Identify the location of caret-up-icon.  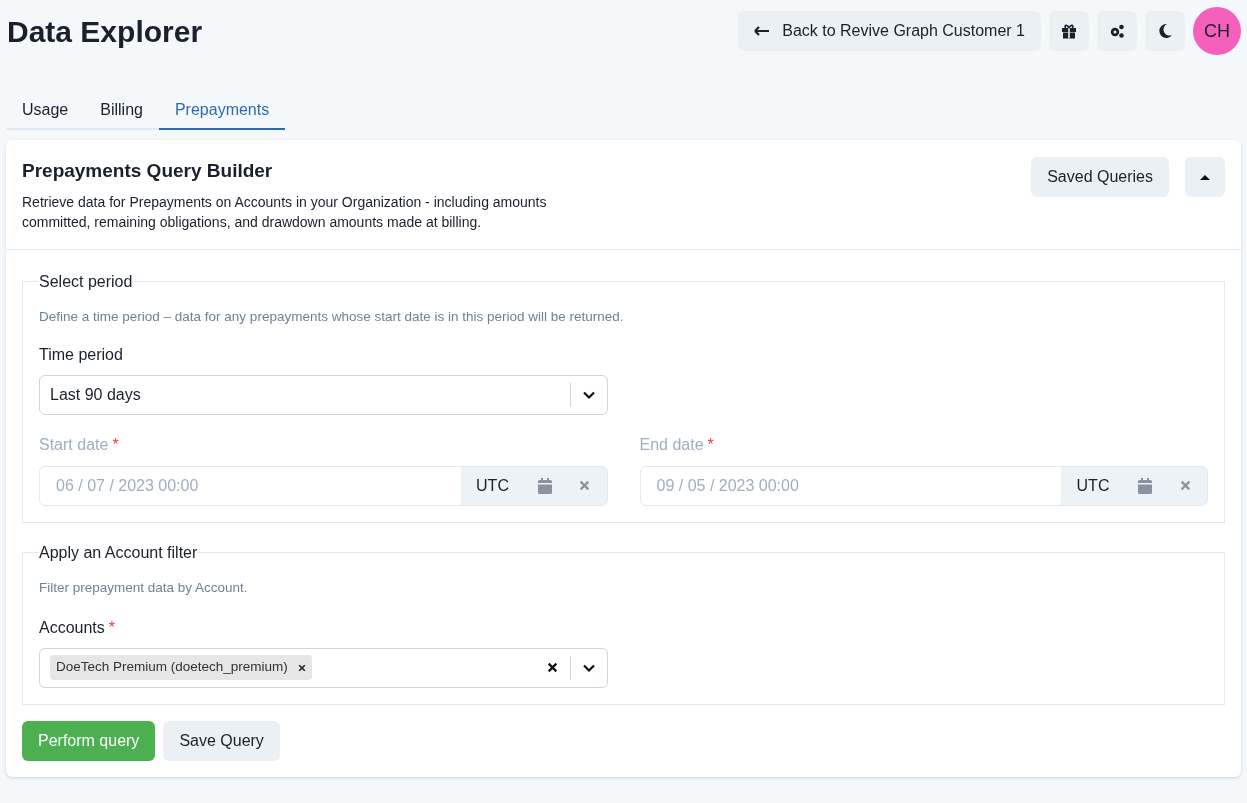
(1205, 177).